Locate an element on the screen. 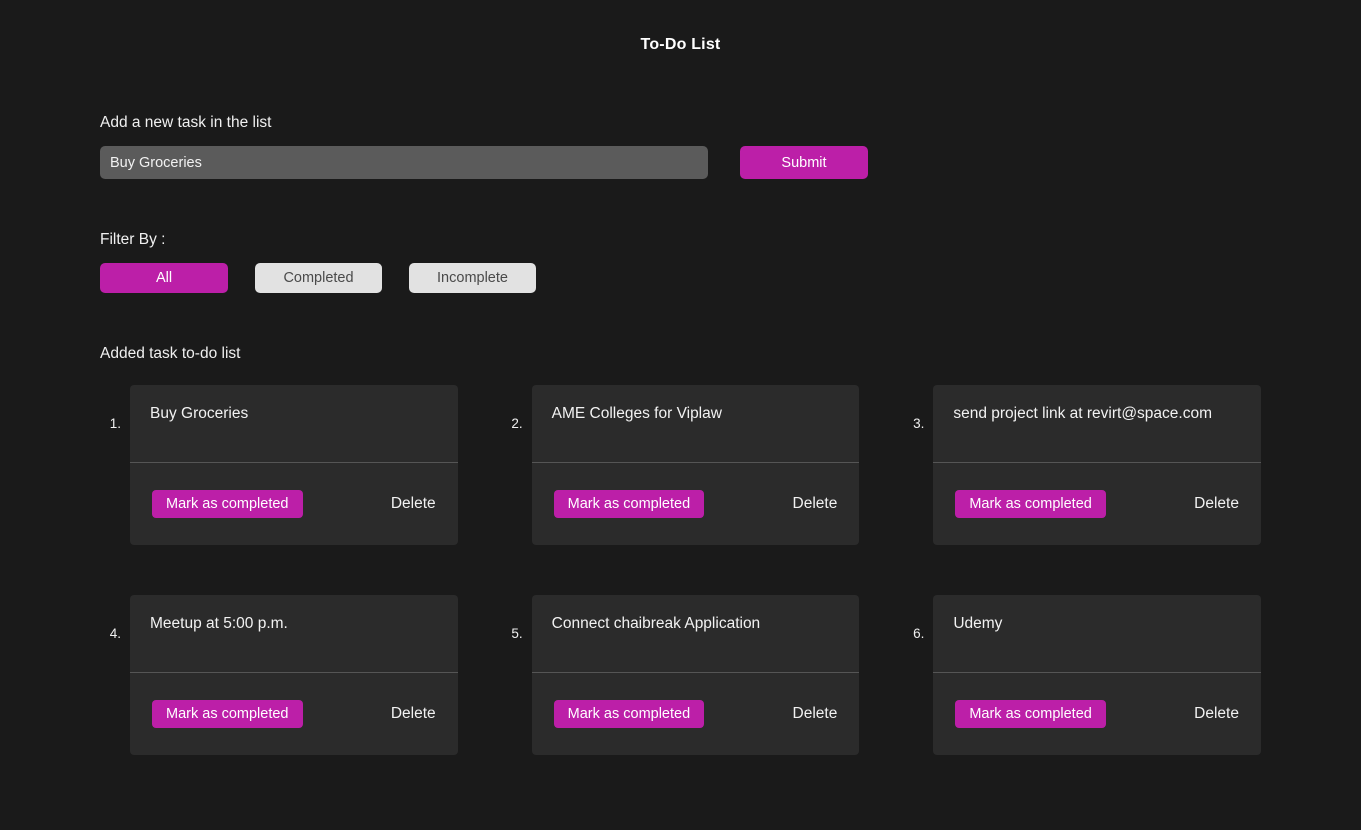 Image resolution: width=1361 pixels, height=830 pixels. submit-button: Submit is located at coordinates (804, 162).